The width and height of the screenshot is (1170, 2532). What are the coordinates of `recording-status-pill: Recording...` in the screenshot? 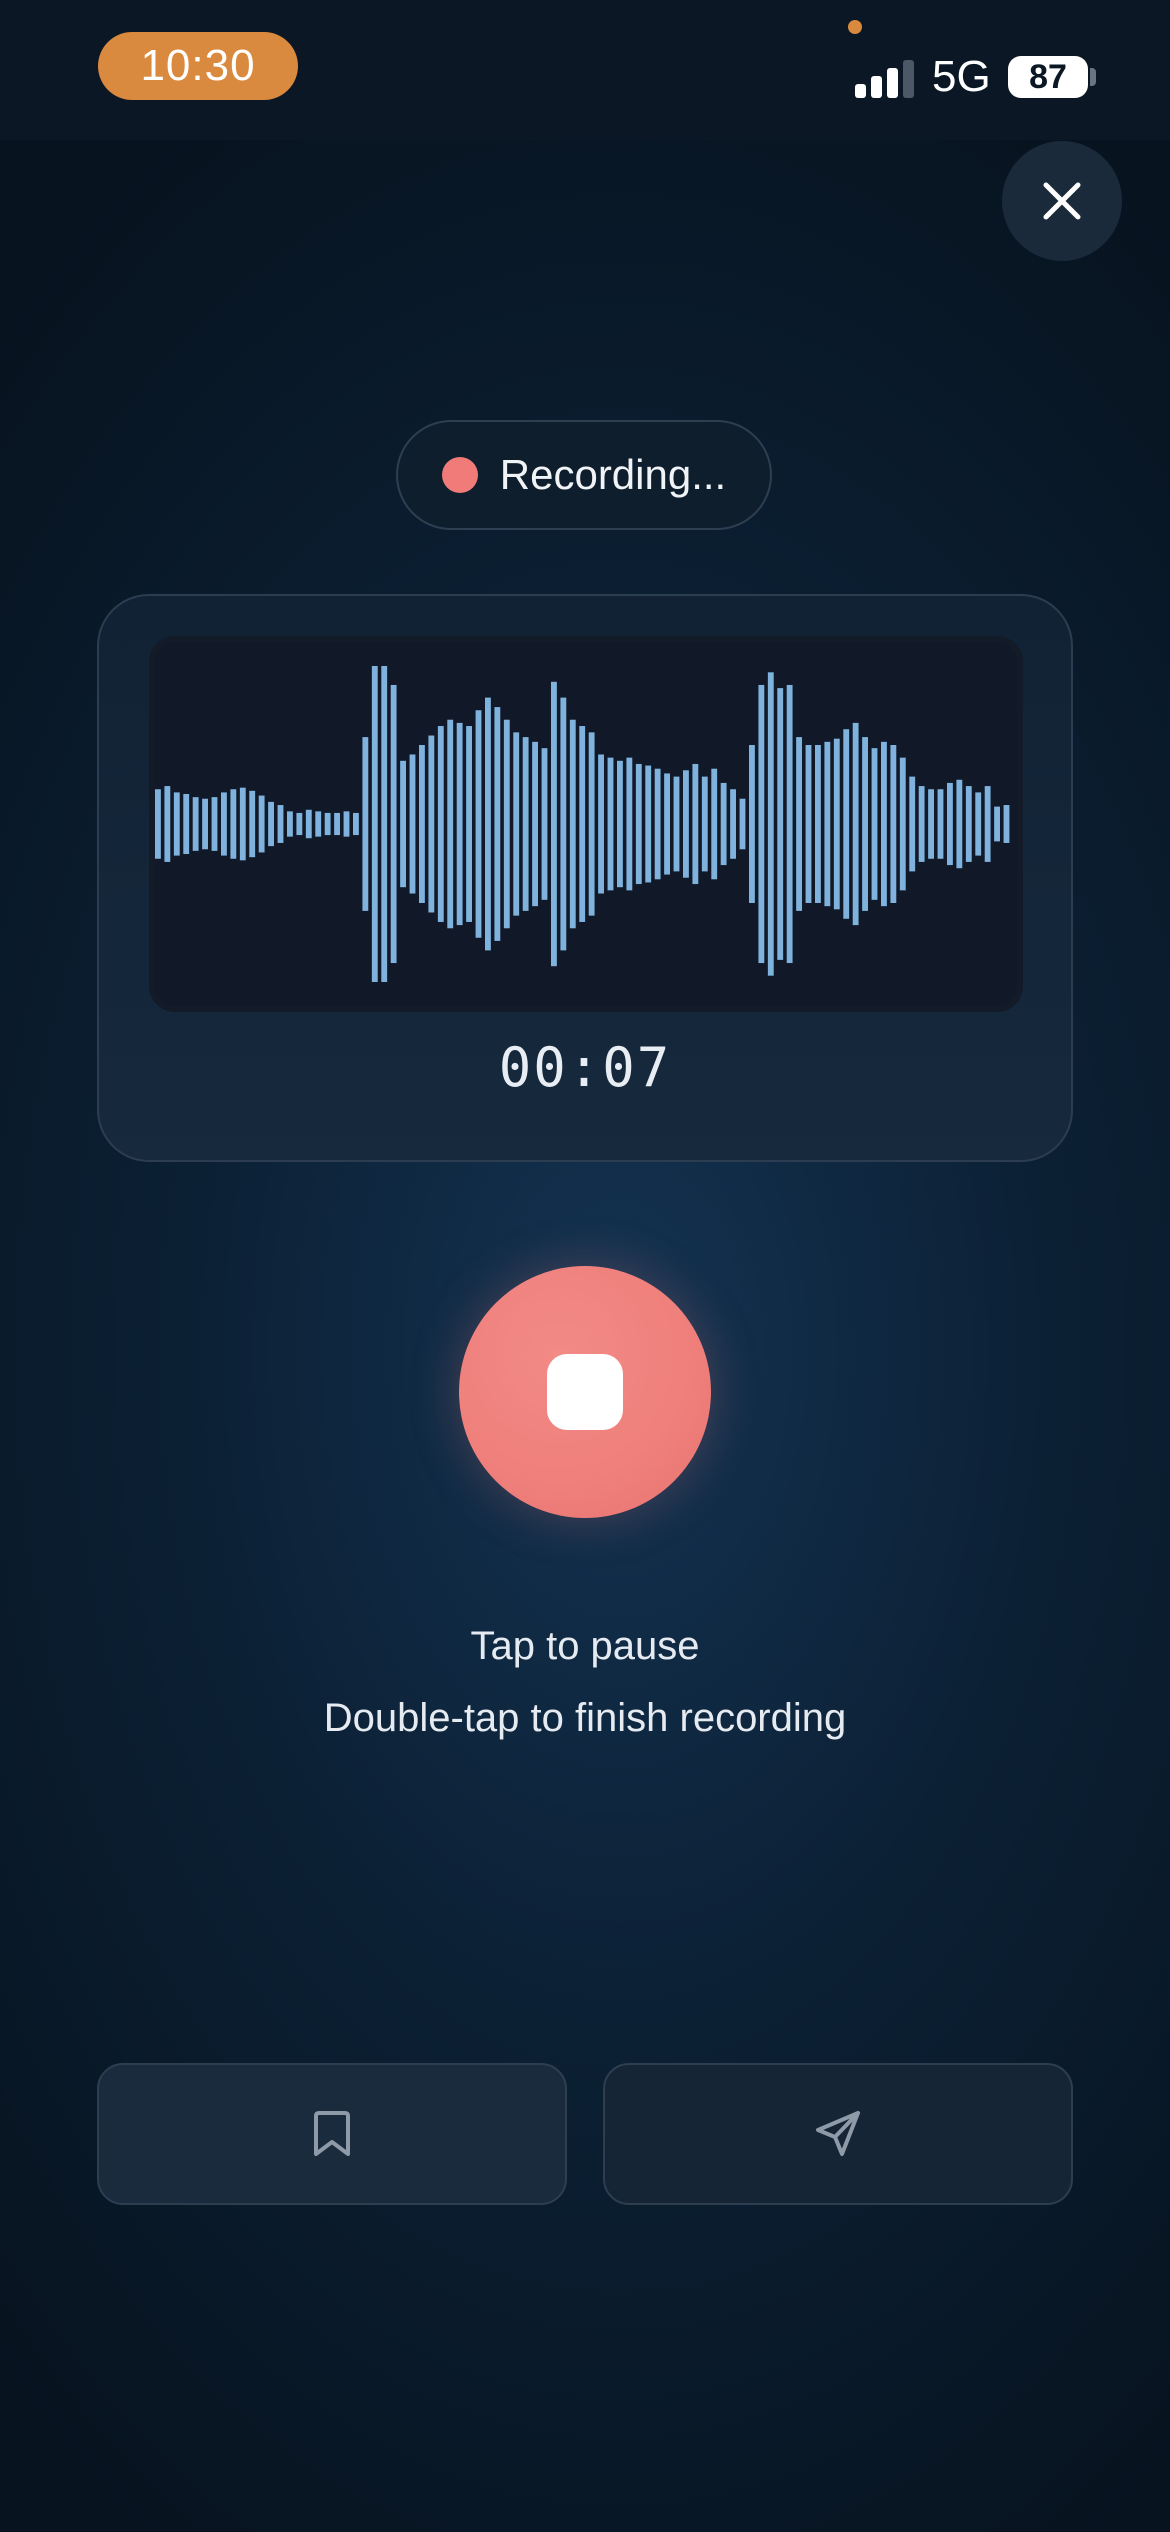 It's located at (584, 475).